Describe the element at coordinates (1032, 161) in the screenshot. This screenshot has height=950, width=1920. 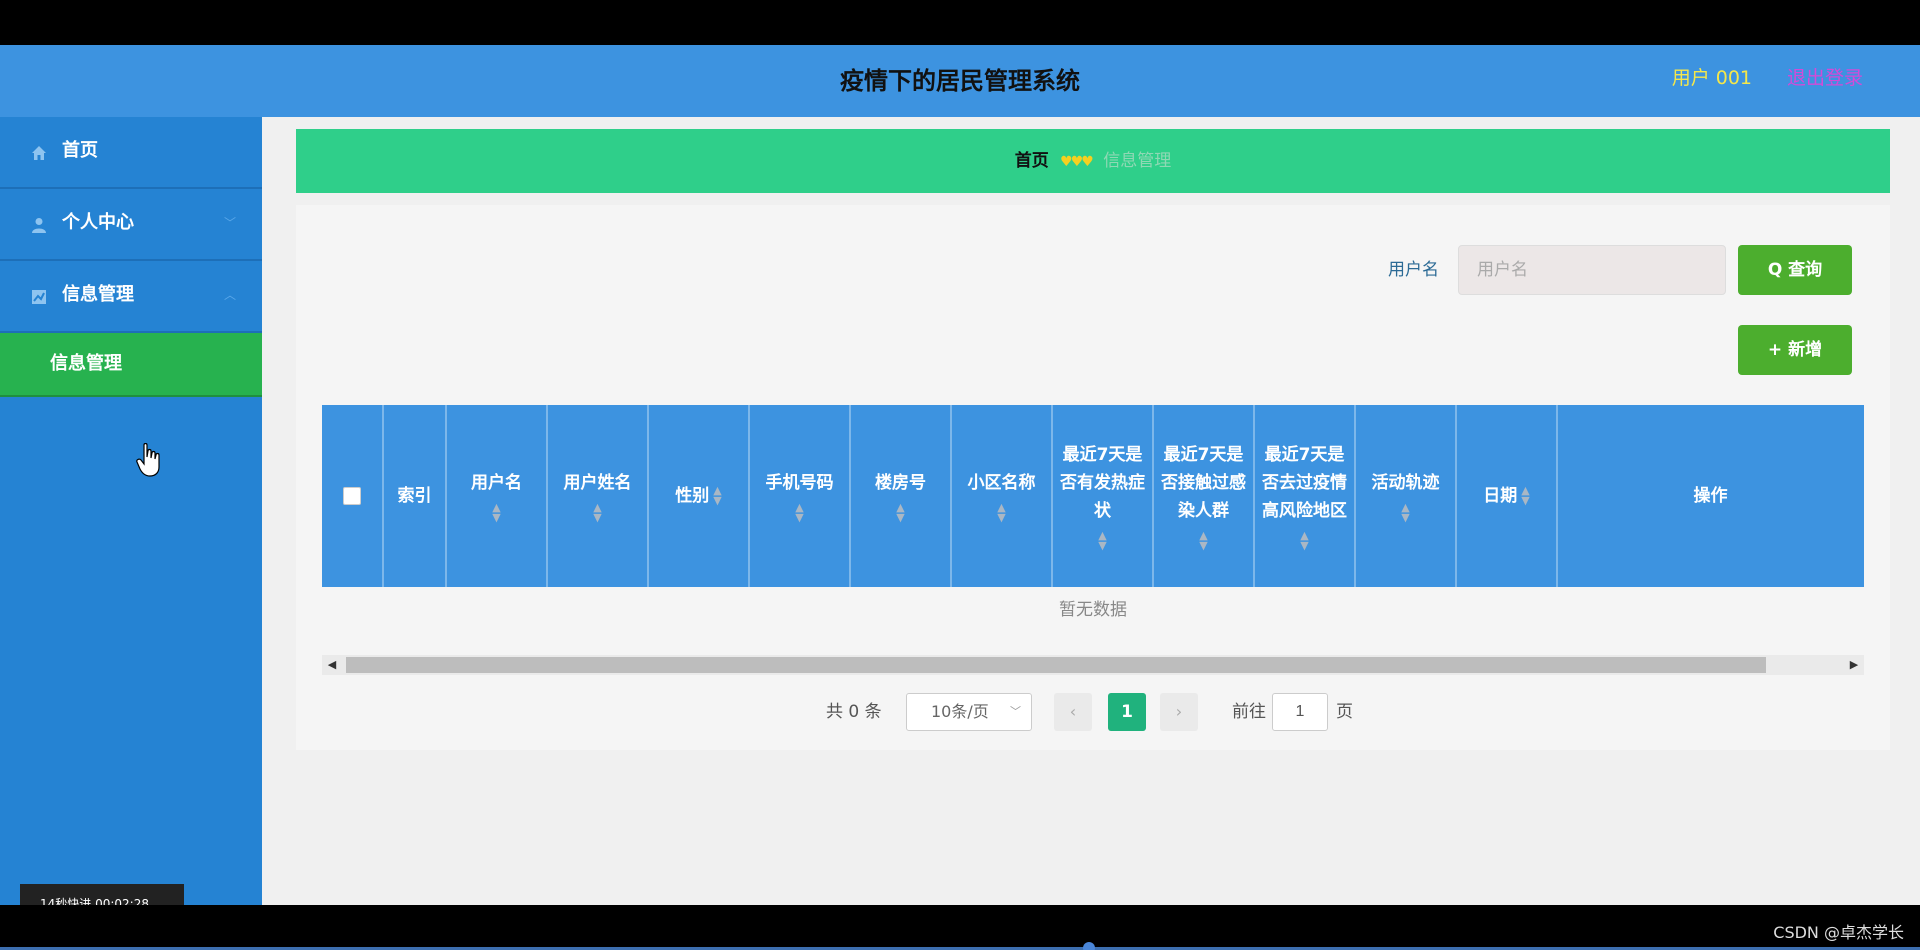
I see `breadcrumb-home: 首页` at that location.